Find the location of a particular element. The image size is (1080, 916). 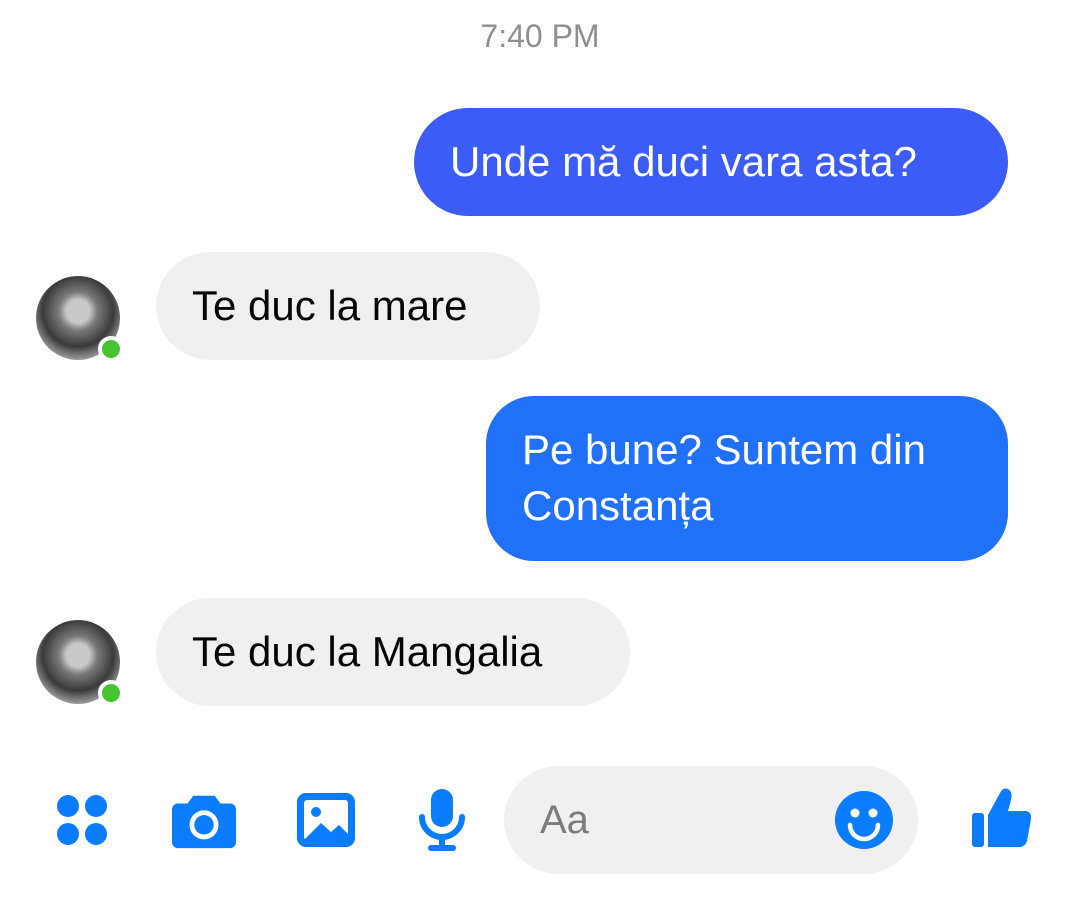

message-text: Unde mă duci vara asta? is located at coordinates (683, 161).